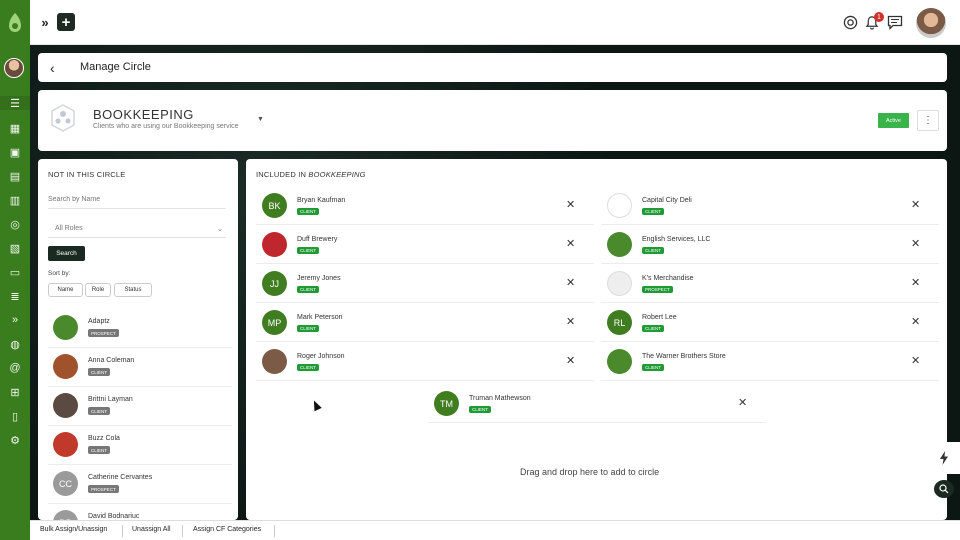  Describe the element at coordinates (446, 403) in the screenshot. I see `avatar: TM` at that location.